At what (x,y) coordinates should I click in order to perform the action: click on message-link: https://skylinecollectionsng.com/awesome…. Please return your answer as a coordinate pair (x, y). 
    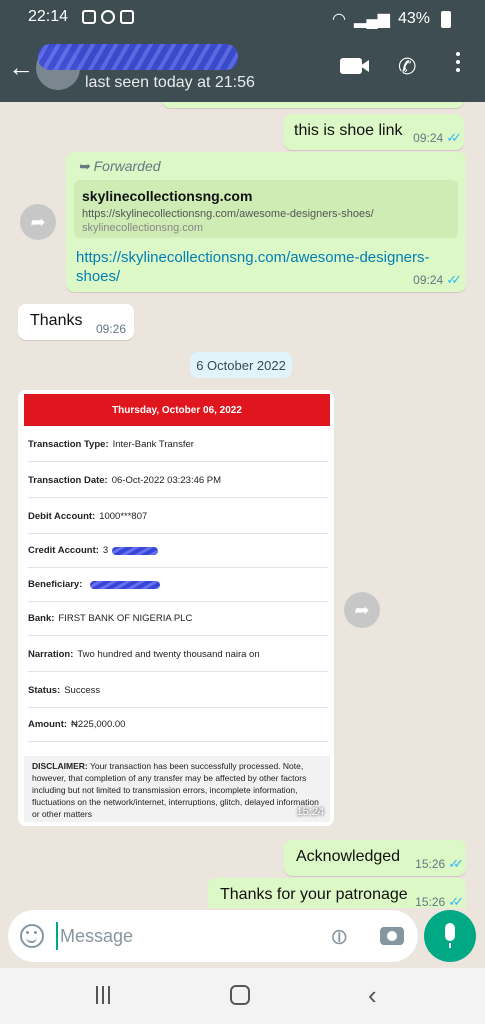
    Looking at the image, I should click on (262, 267).